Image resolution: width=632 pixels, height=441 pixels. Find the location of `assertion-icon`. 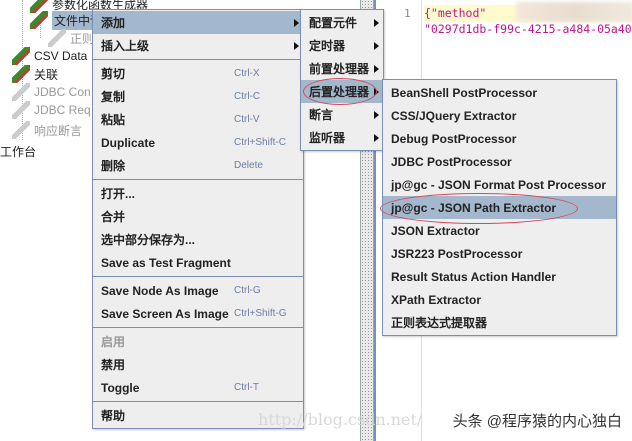

assertion-icon is located at coordinates (21, 130).